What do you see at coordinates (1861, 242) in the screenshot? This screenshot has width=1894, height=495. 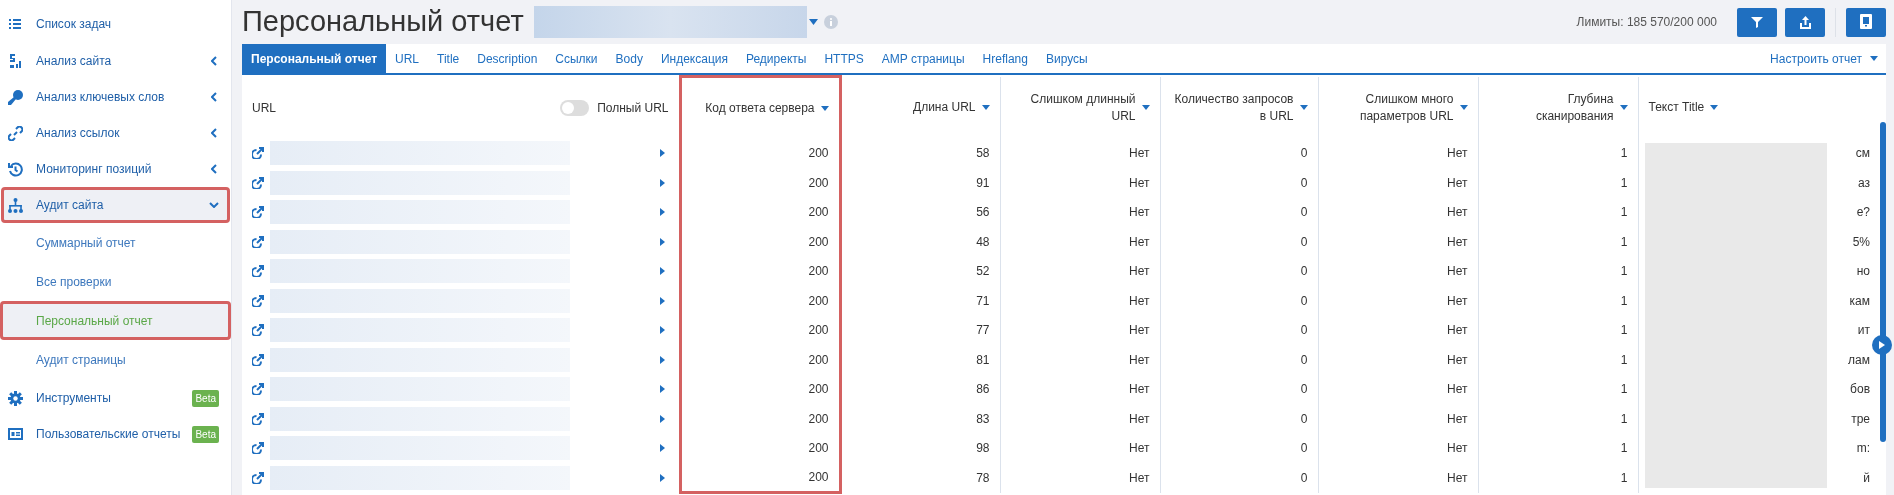 I see `table-cell-text: 5%` at bounding box center [1861, 242].